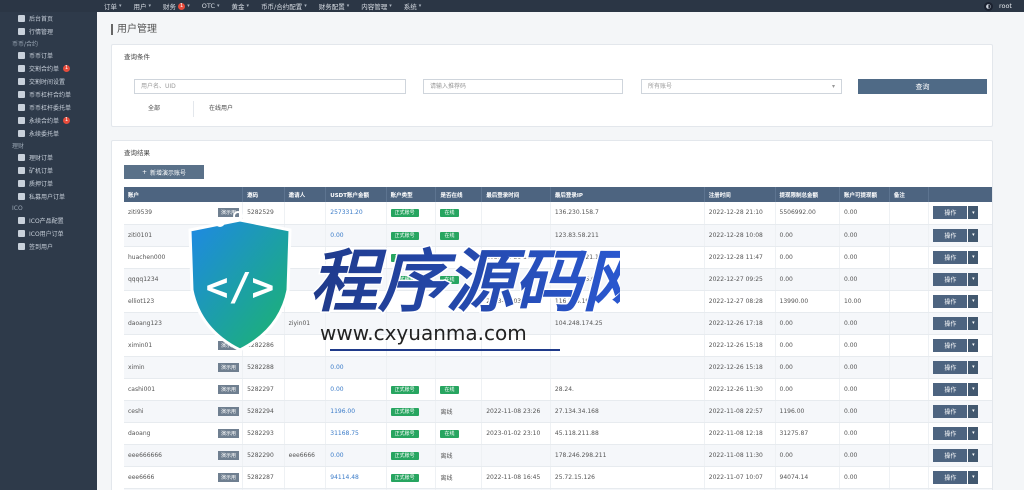  Describe the element at coordinates (356, 345) in the screenshot. I see `cell-usdt-amount` at that location.